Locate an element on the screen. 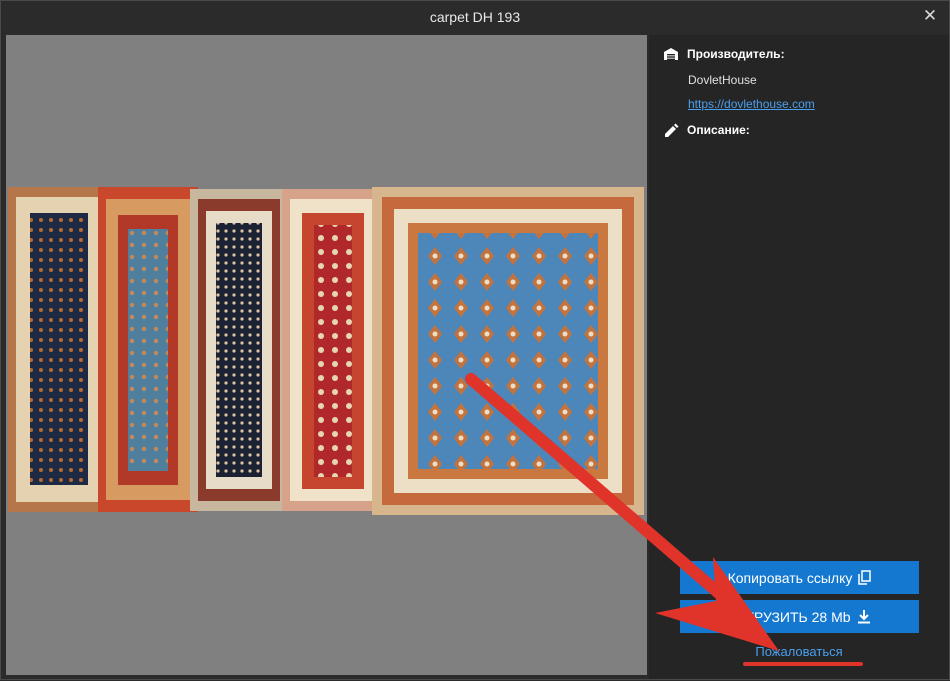 The height and width of the screenshot is (681, 950). download-button: ЗАГРУЗИТЬ 28 Mb is located at coordinates (799, 616).